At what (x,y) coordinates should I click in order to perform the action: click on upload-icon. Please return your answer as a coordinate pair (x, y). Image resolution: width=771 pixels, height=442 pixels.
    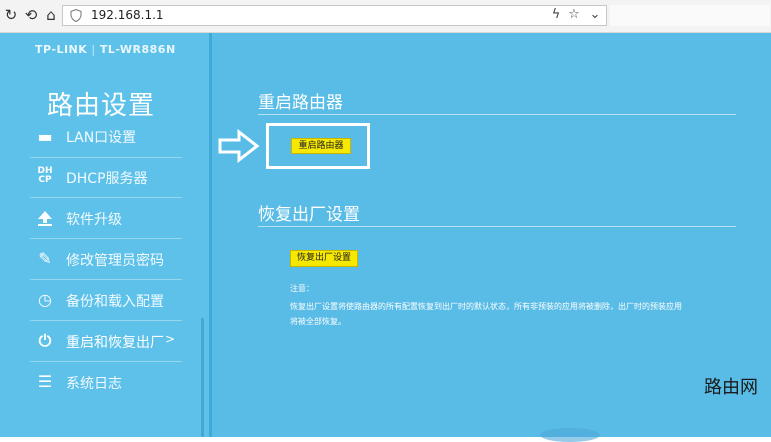
    Looking at the image, I should click on (45, 218).